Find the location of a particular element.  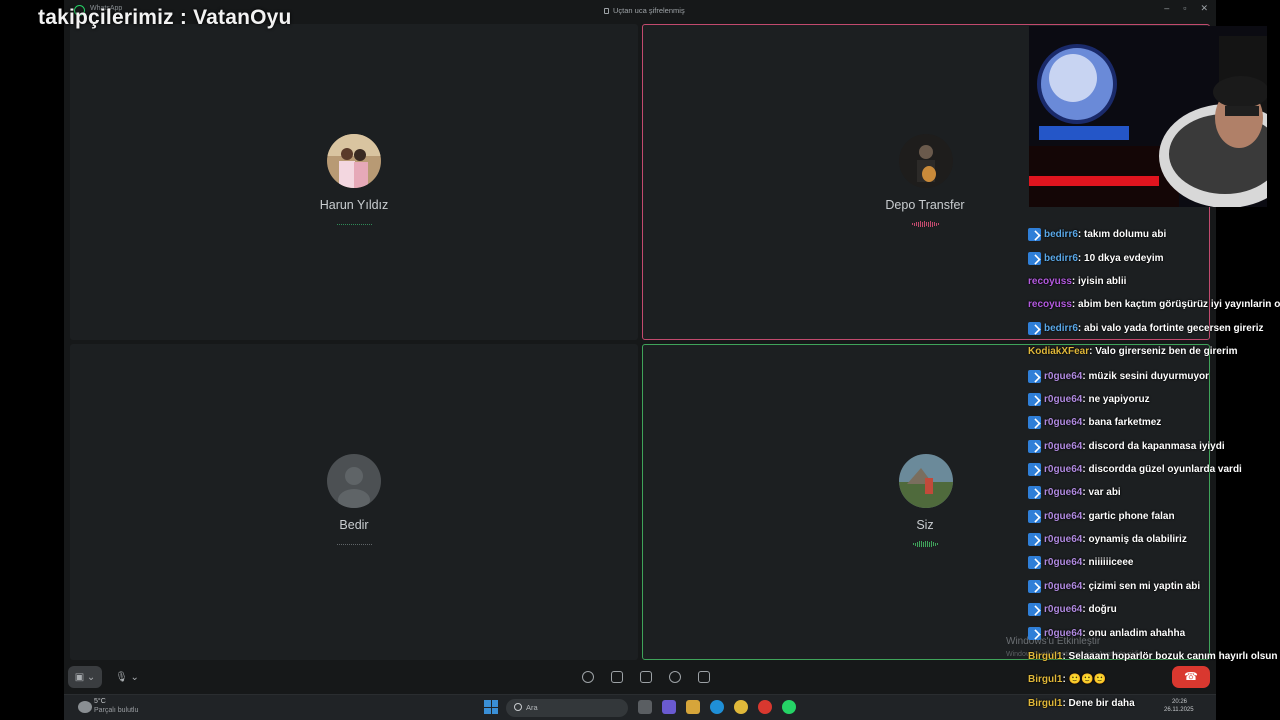

streamer-webcam is located at coordinates (1148, 116).